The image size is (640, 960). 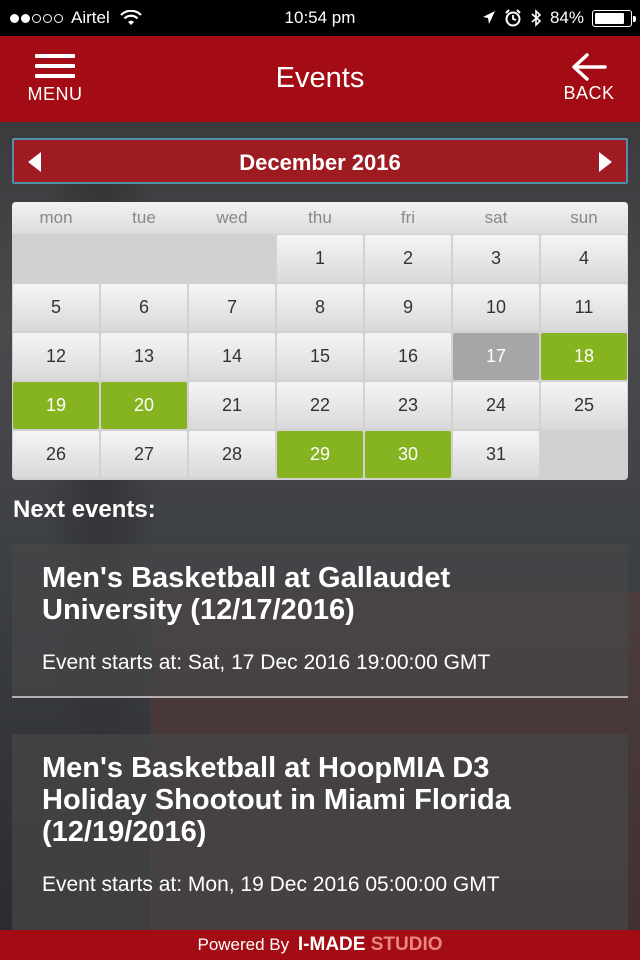 I want to click on next-month-icon, so click(x=605, y=162).